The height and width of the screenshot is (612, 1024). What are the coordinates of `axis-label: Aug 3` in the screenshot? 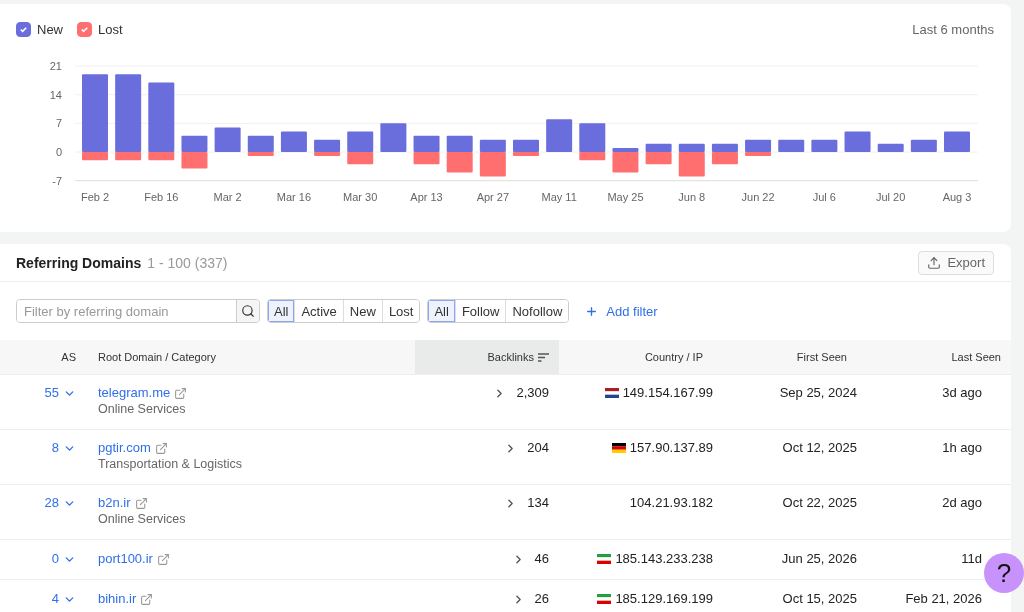 It's located at (957, 196).